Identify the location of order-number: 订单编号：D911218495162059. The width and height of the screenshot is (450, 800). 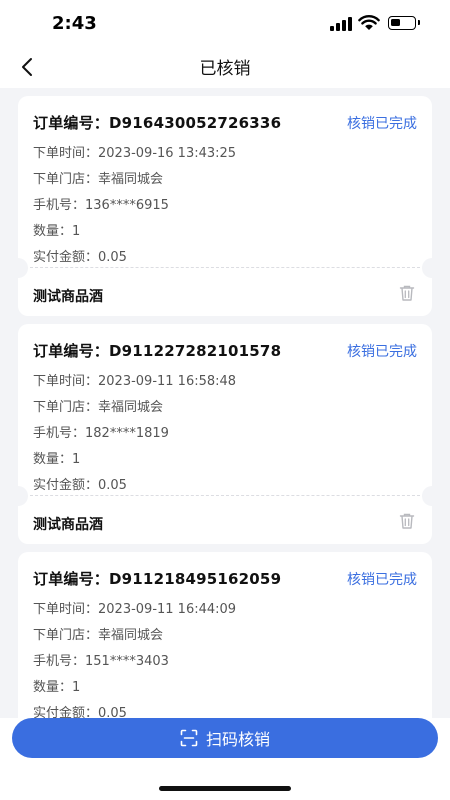
(157, 579).